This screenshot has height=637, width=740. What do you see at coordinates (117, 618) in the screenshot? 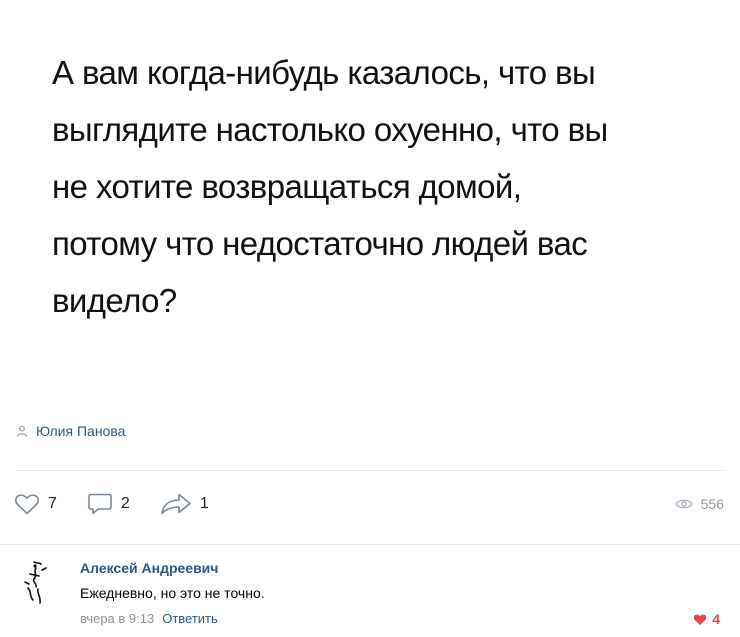
I see `comment-time: вчера в 9:13` at bounding box center [117, 618].